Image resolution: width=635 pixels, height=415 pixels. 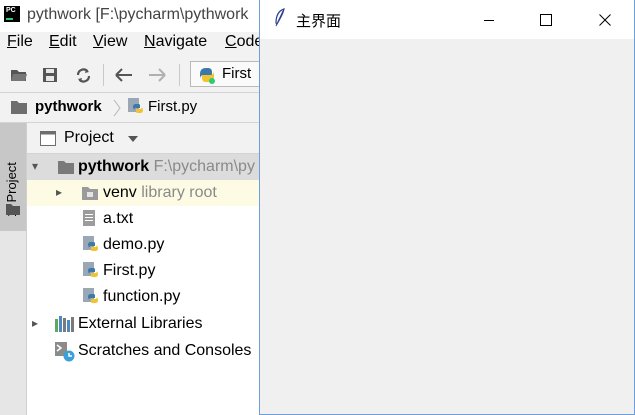 What do you see at coordinates (207, 76) in the screenshot?
I see `python-run-config-icon` at bounding box center [207, 76].